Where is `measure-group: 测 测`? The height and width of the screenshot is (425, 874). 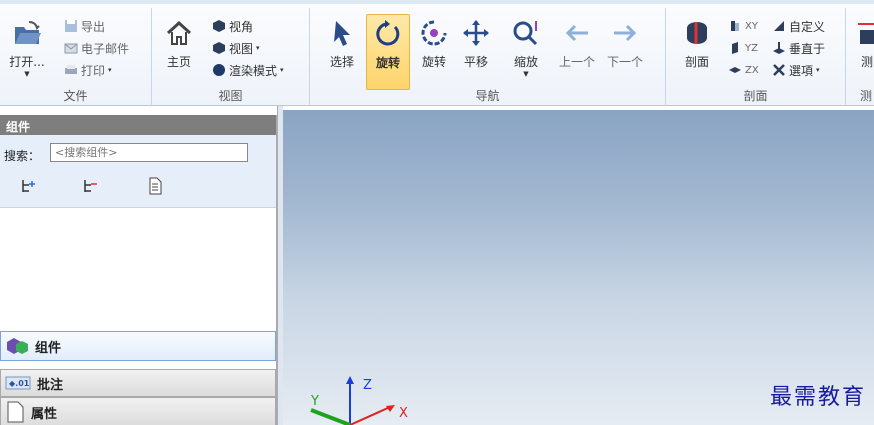 measure-group: 测 测 is located at coordinates (860, 57).